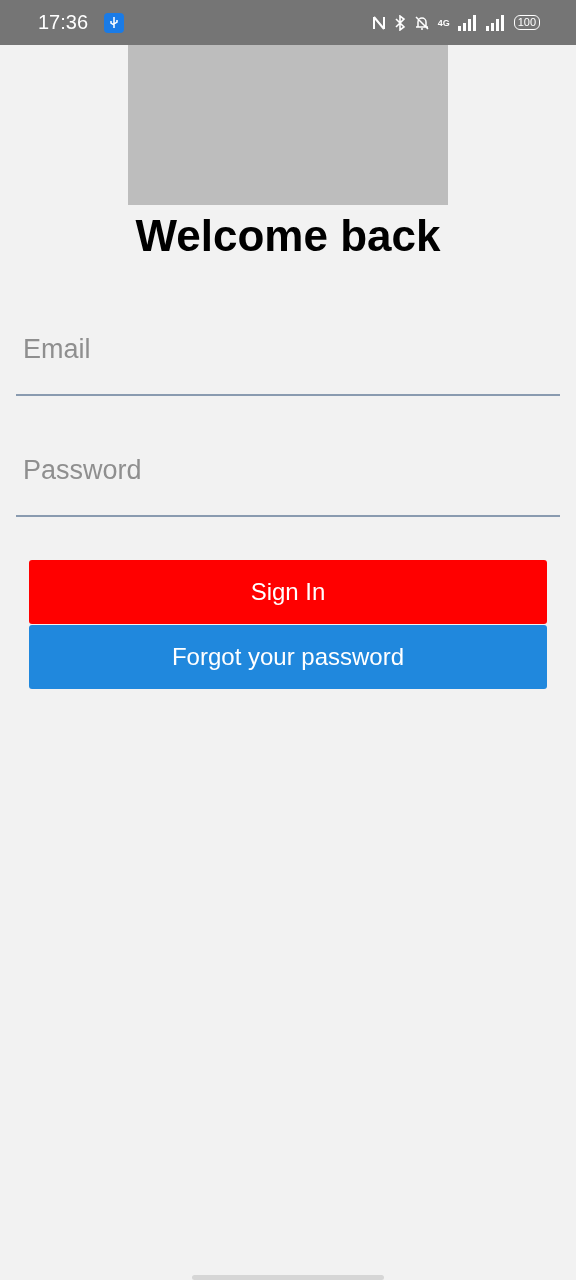  Describe the element at coordinates (288, 236) in the screenshot. I see `page-title: Welcome back` at that location.